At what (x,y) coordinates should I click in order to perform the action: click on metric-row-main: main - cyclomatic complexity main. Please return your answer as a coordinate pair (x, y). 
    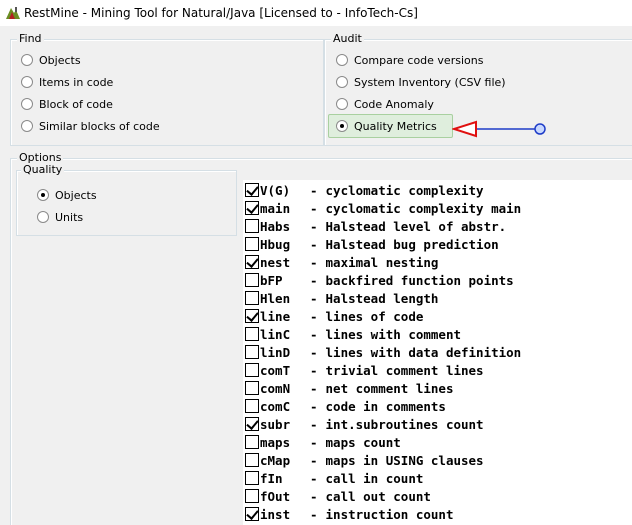
    Looking at the image, I should click on (383, 208).